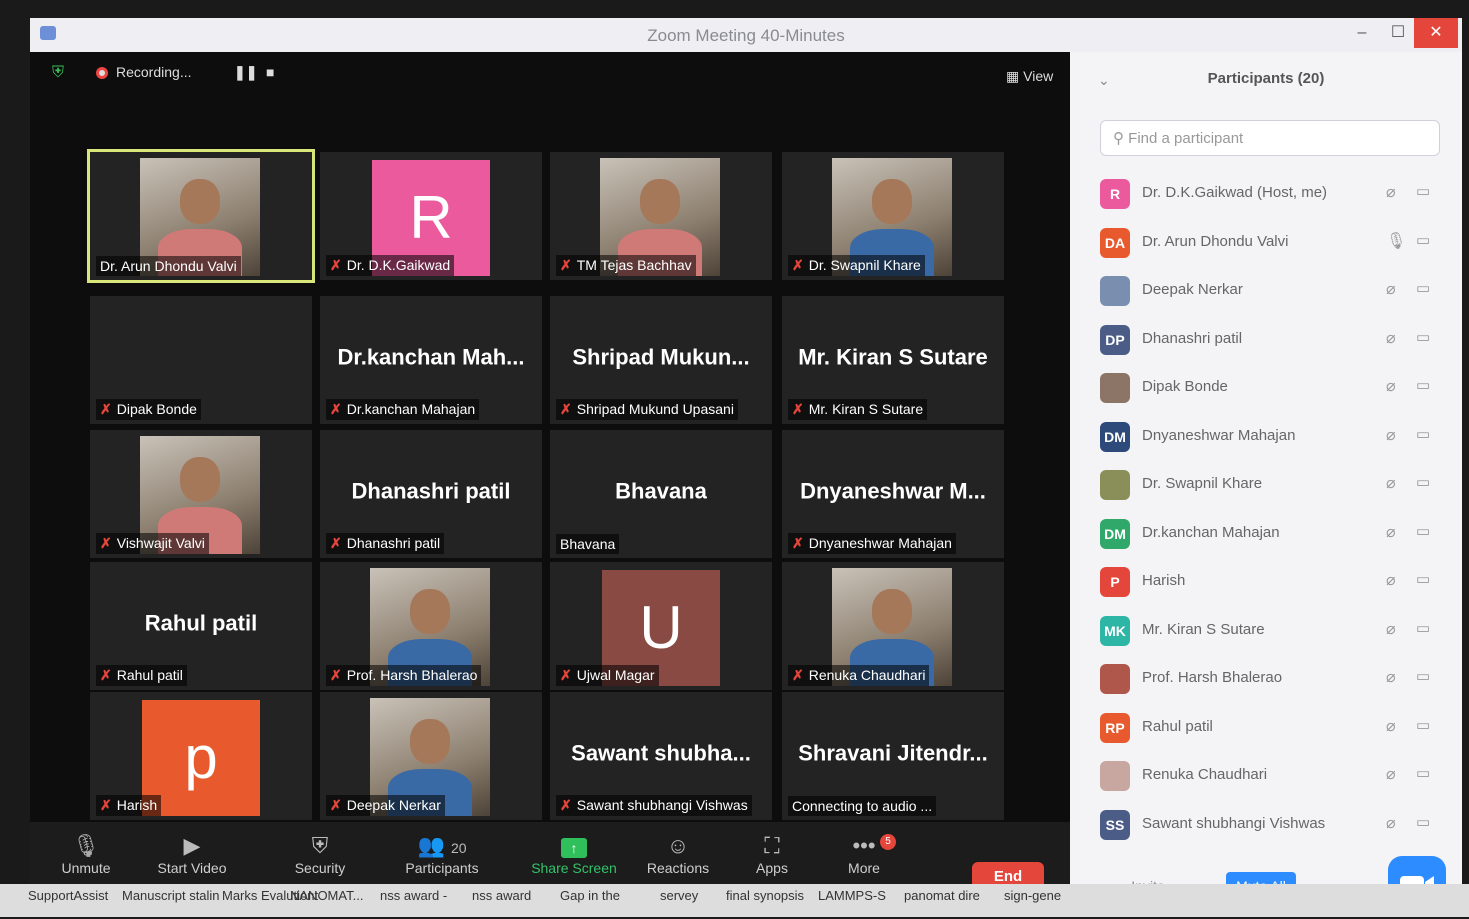 This screenshot has height=919, width=1469. What do you see at coordinates (1396, 241) in the screenshot?
I see `mic-icon: 🎙` at bounding box center [1396, 241].